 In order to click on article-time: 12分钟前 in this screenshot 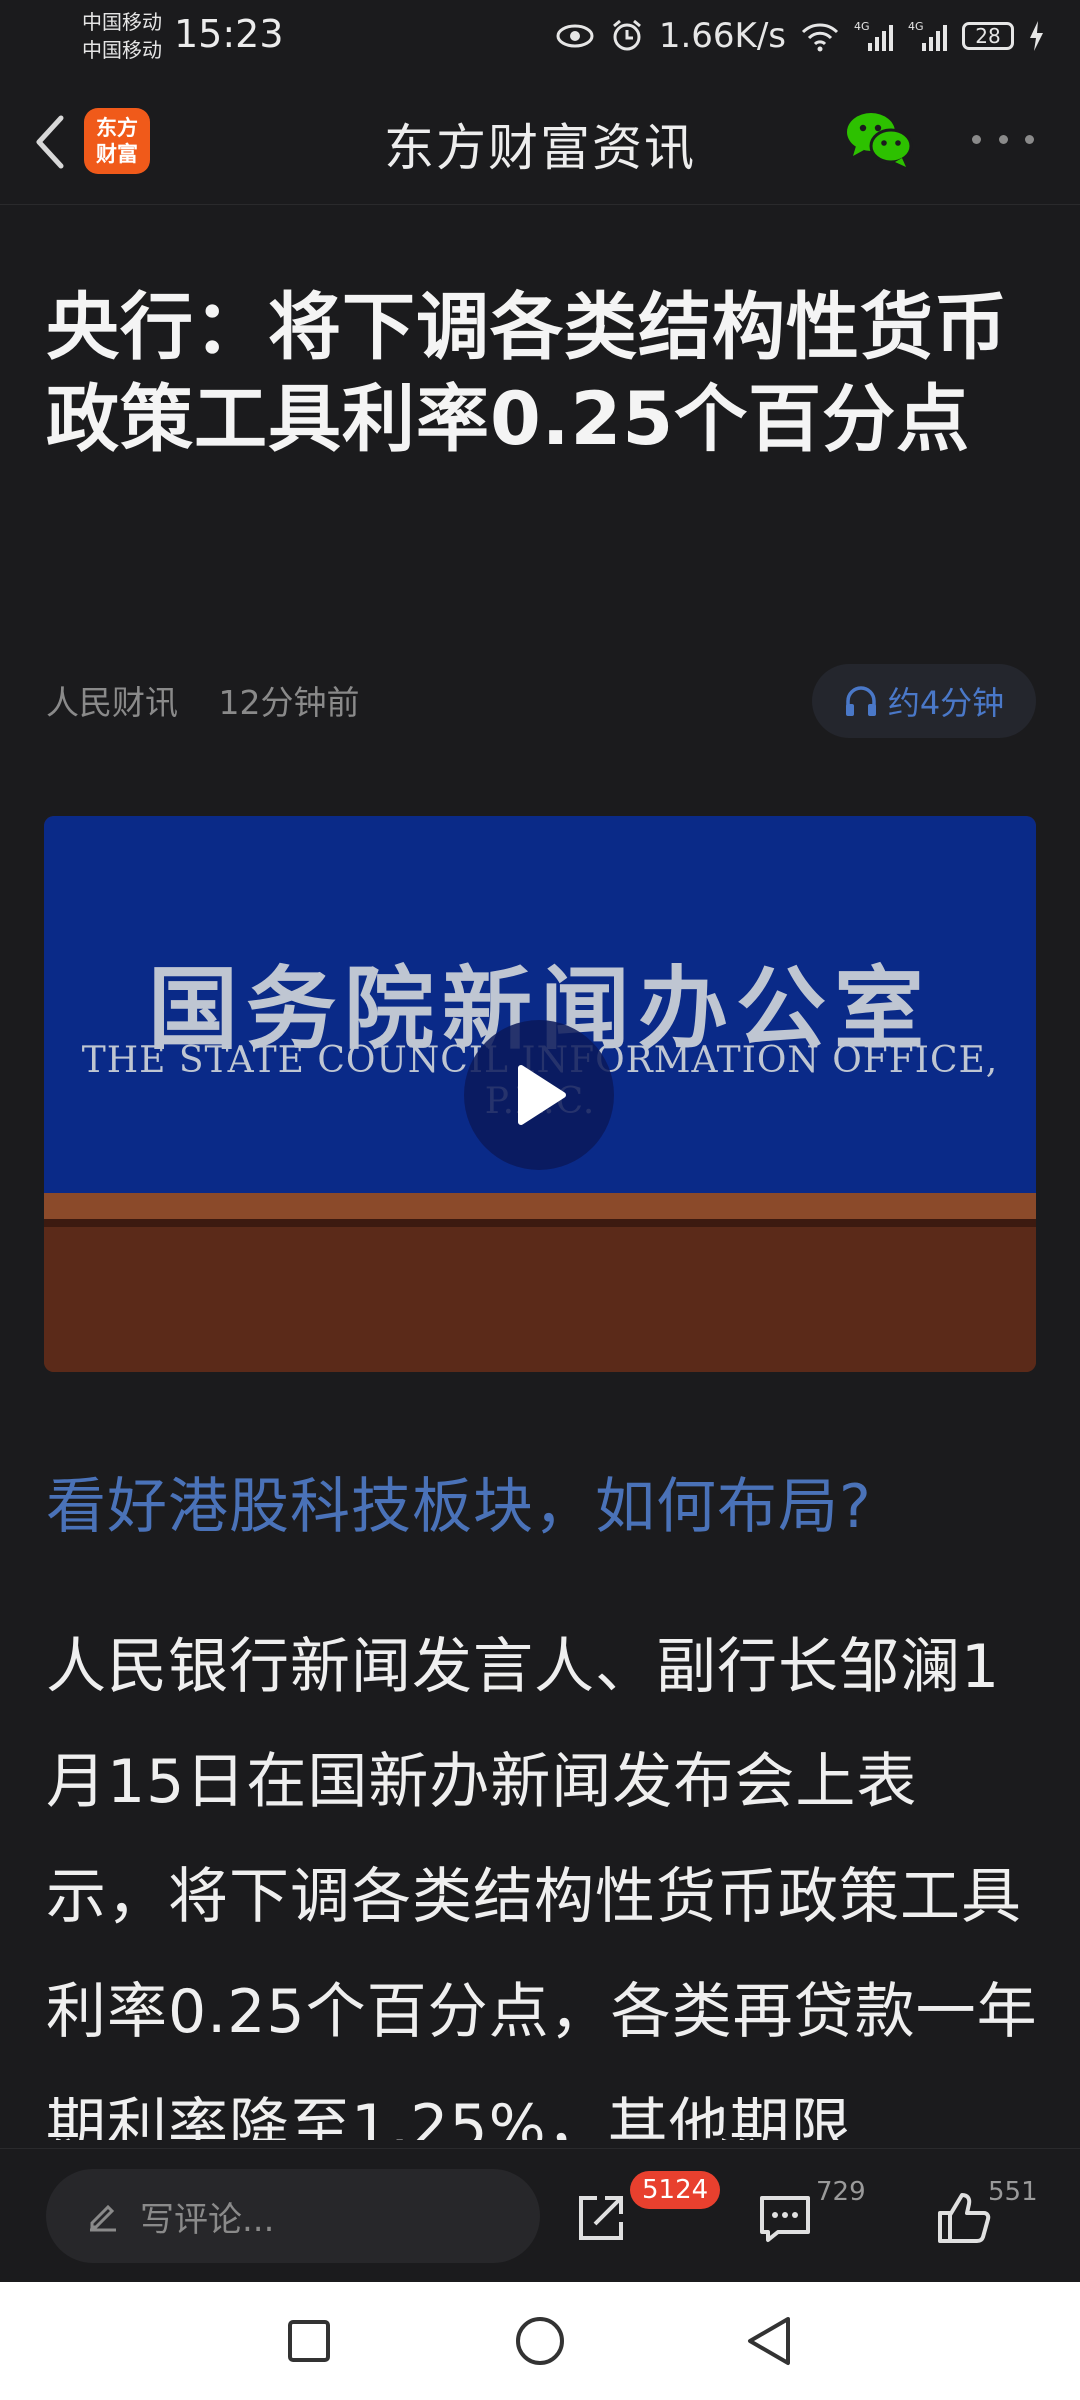, I will do `click(289, 702)`.